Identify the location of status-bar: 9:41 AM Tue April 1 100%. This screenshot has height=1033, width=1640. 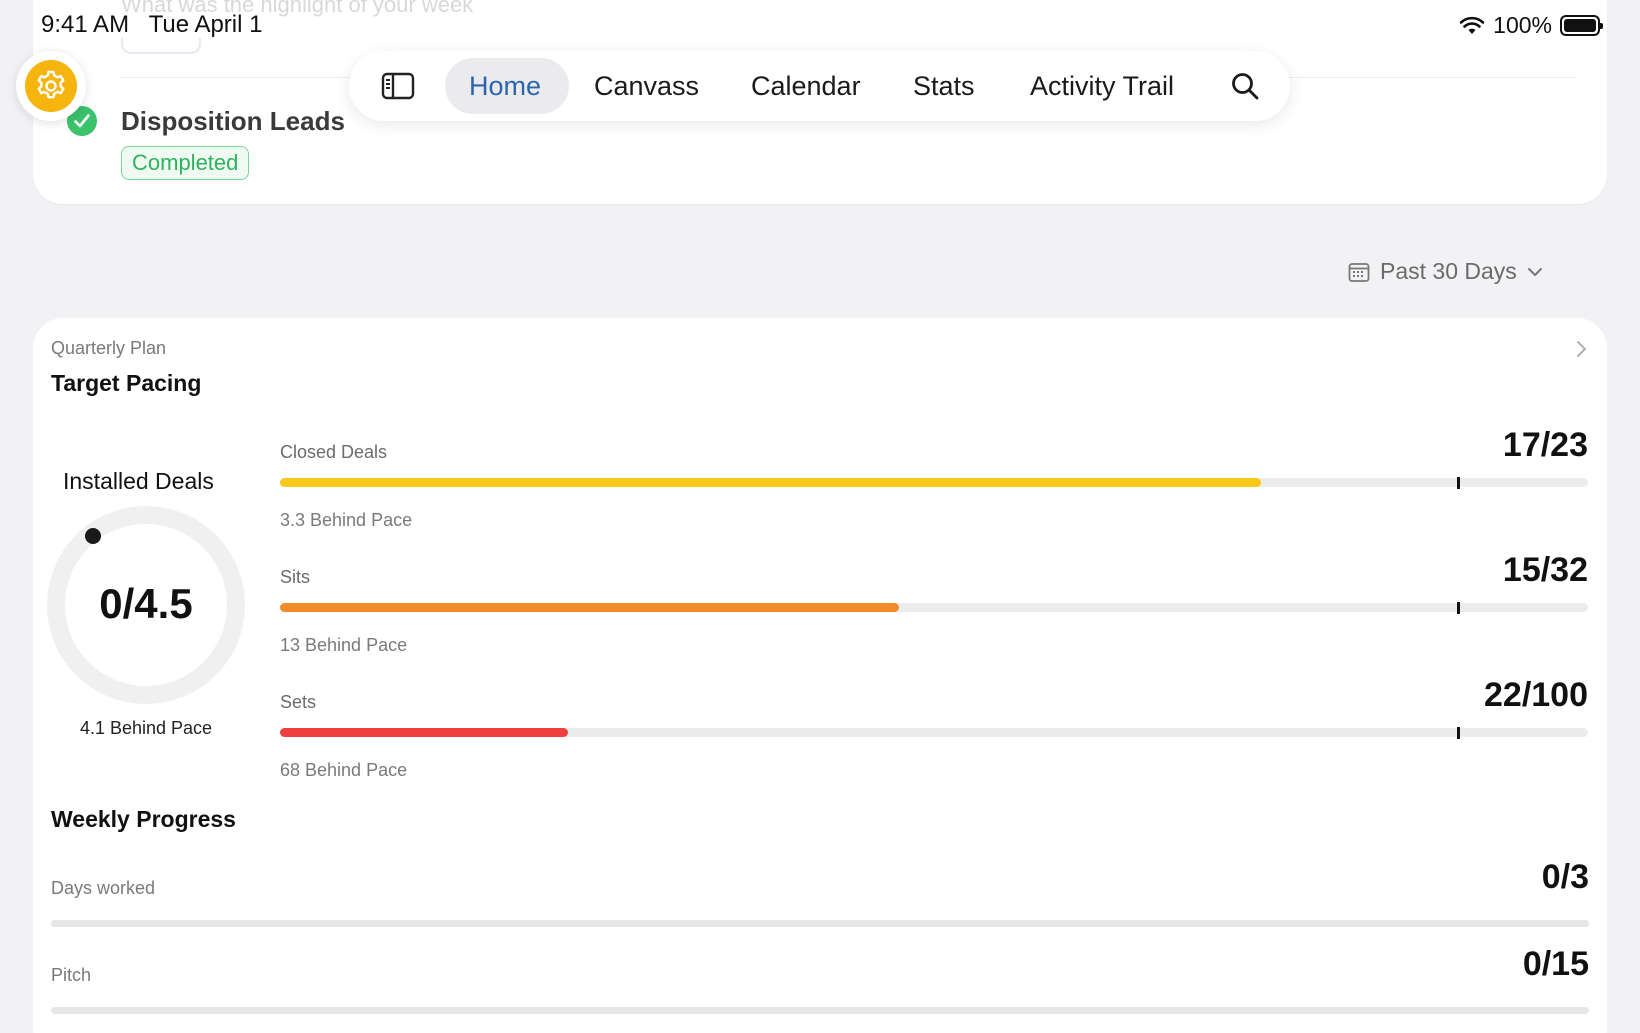
(820, 26).